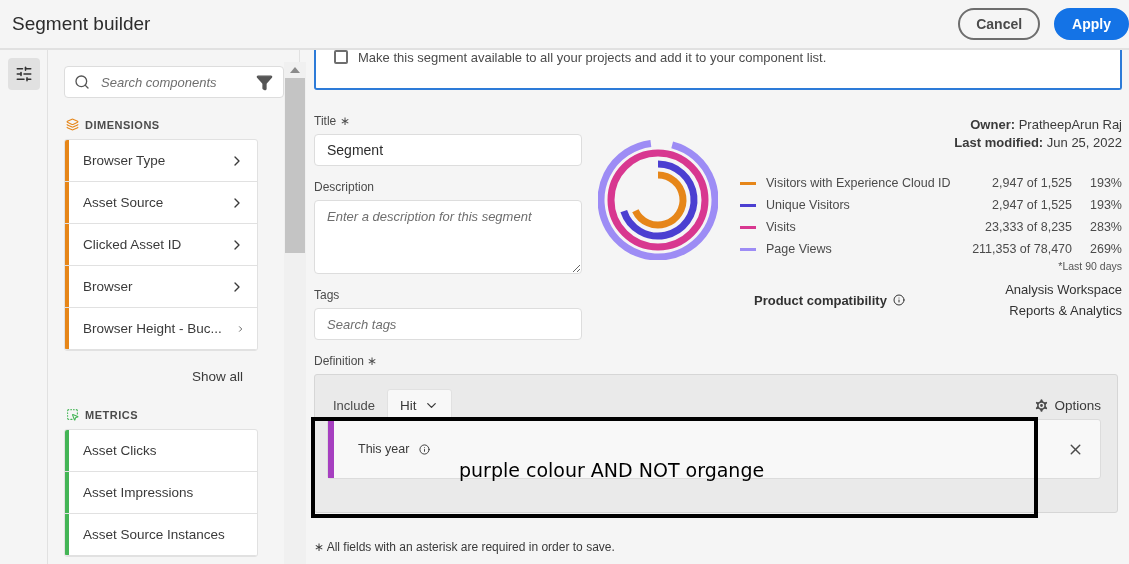  What do you see at coordinates (448, 150) in the screenshot?
I see `title-field: Segment` at bounding box center [448, 150].